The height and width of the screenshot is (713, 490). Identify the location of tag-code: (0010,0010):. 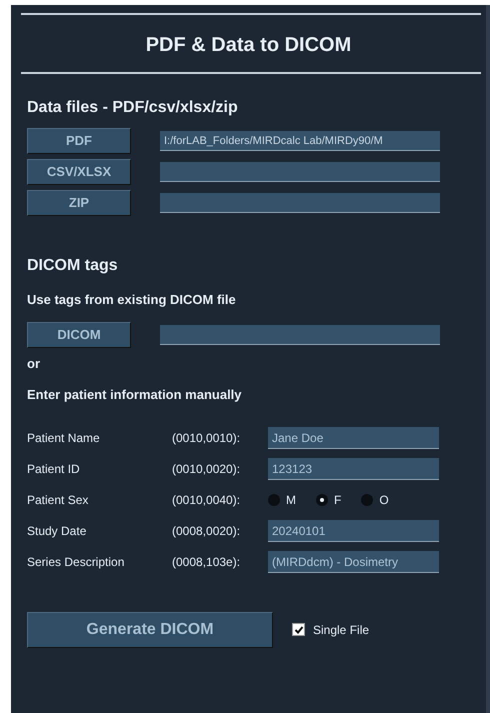
(207, 438).